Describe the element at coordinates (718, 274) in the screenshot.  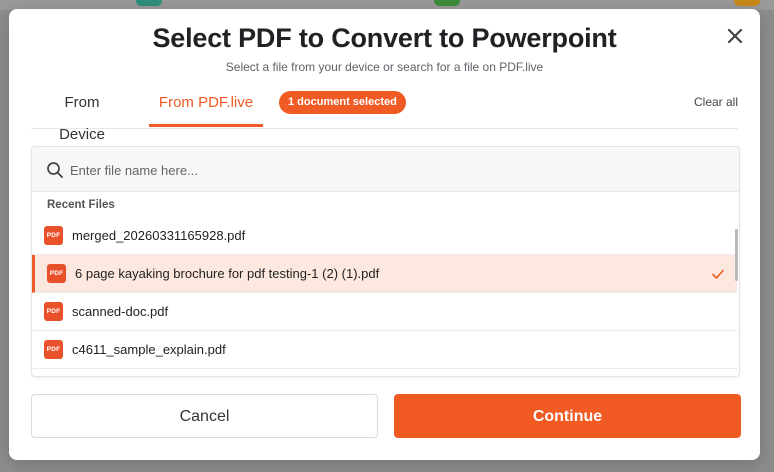
I see `checkmark-icon` at that location.